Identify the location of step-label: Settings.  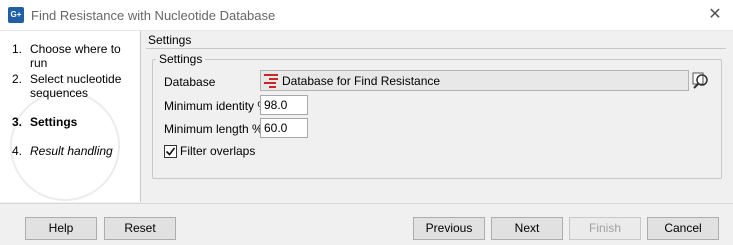
(54, 122).